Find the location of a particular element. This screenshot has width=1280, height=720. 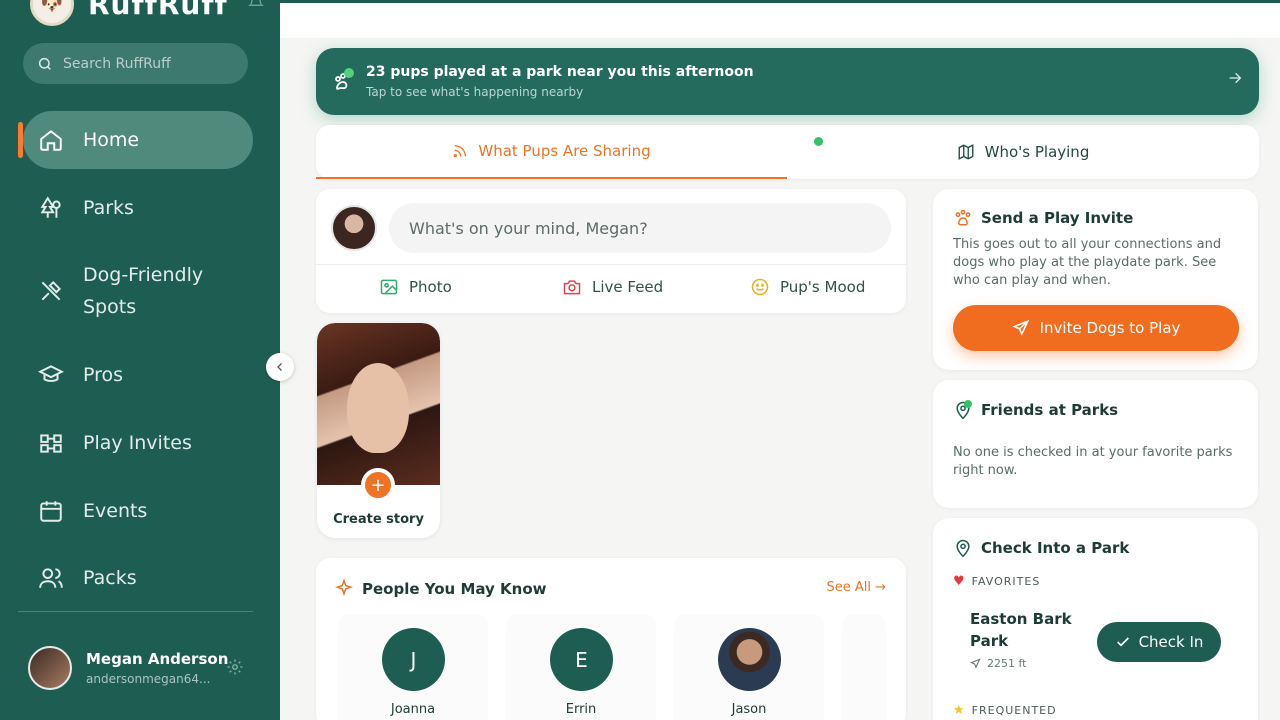

create-story-label: Create story is located at coordinates (378, 519).